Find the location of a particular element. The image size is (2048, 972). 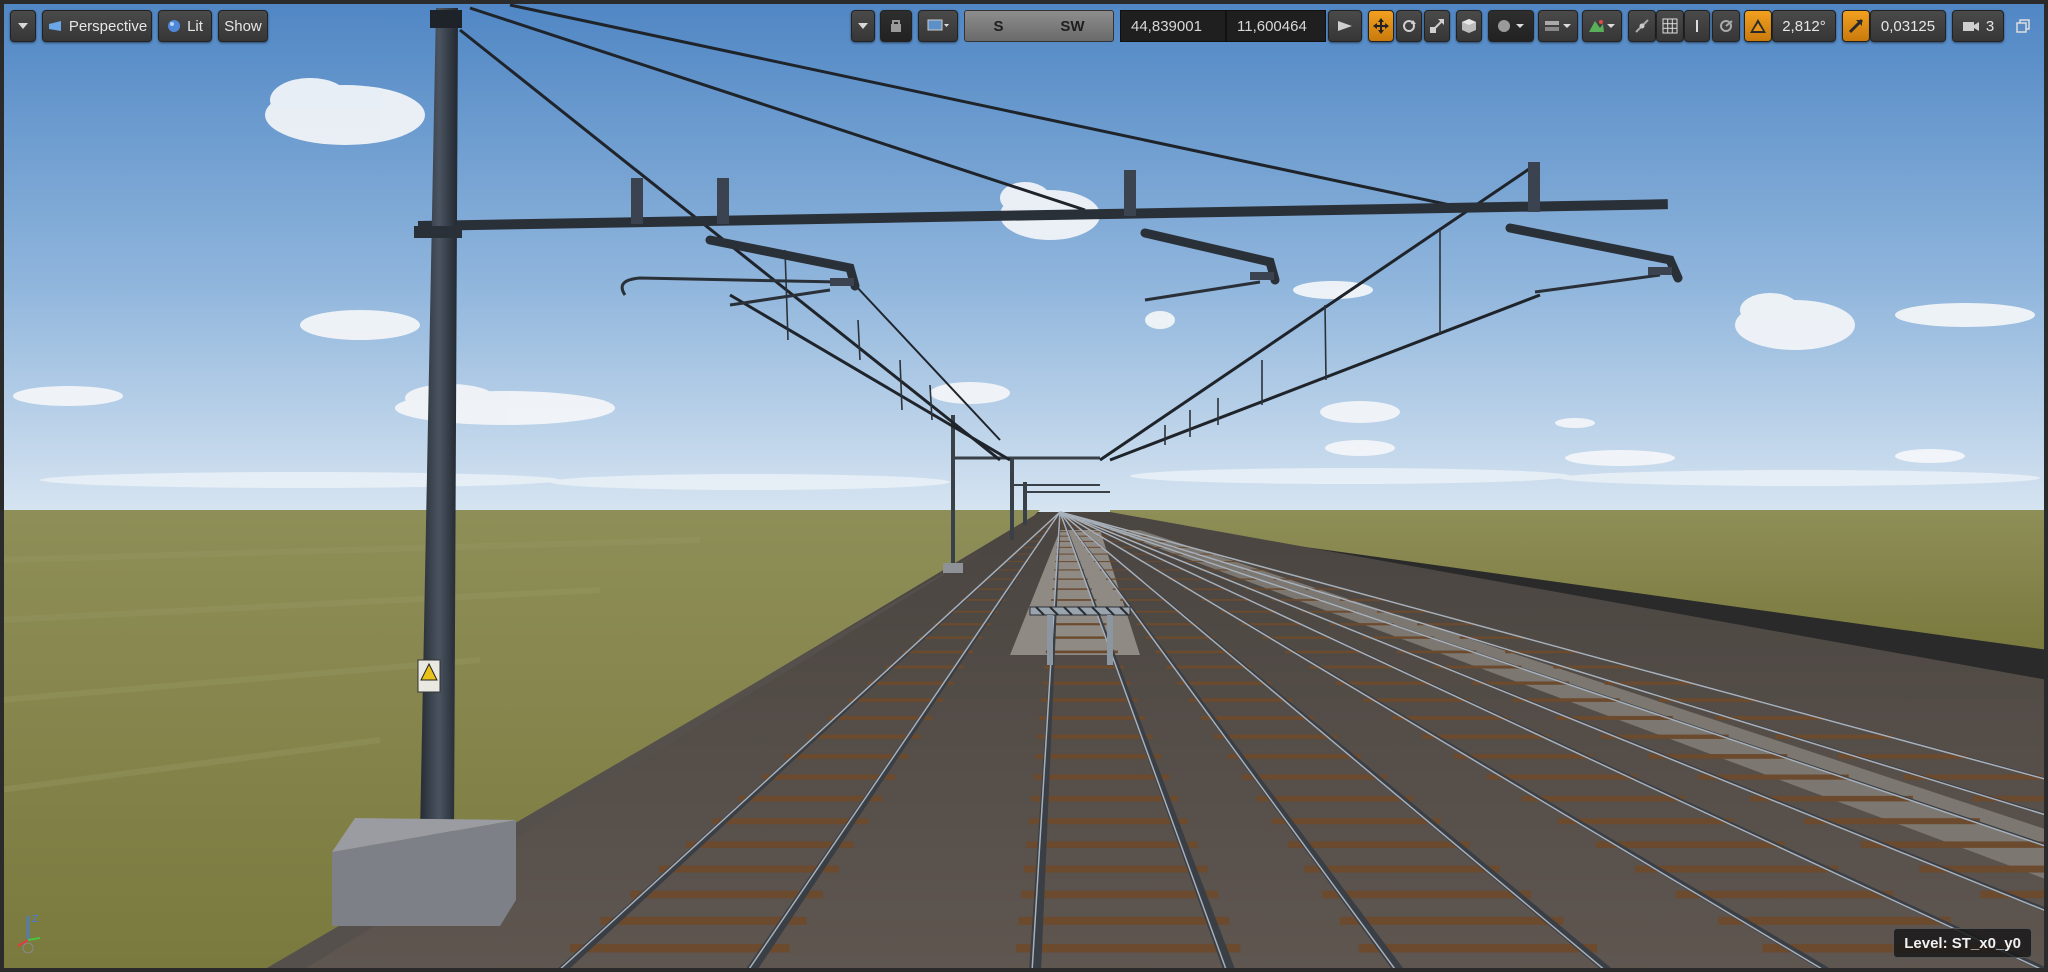

surface-snap-icon is located at coordinates (1511, 26).